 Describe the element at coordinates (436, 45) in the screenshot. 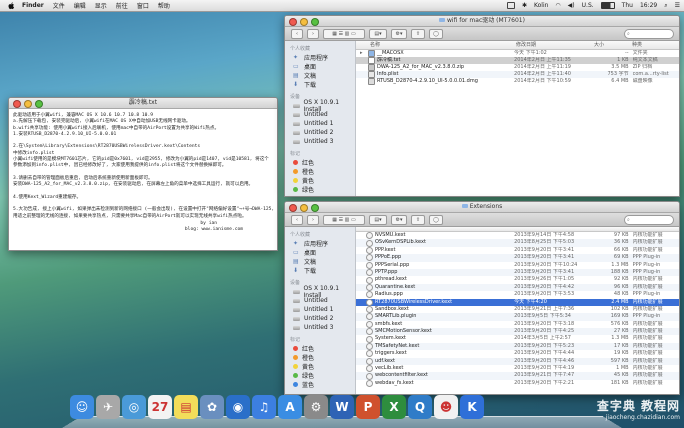

I see `column-name: 名称` at that location.